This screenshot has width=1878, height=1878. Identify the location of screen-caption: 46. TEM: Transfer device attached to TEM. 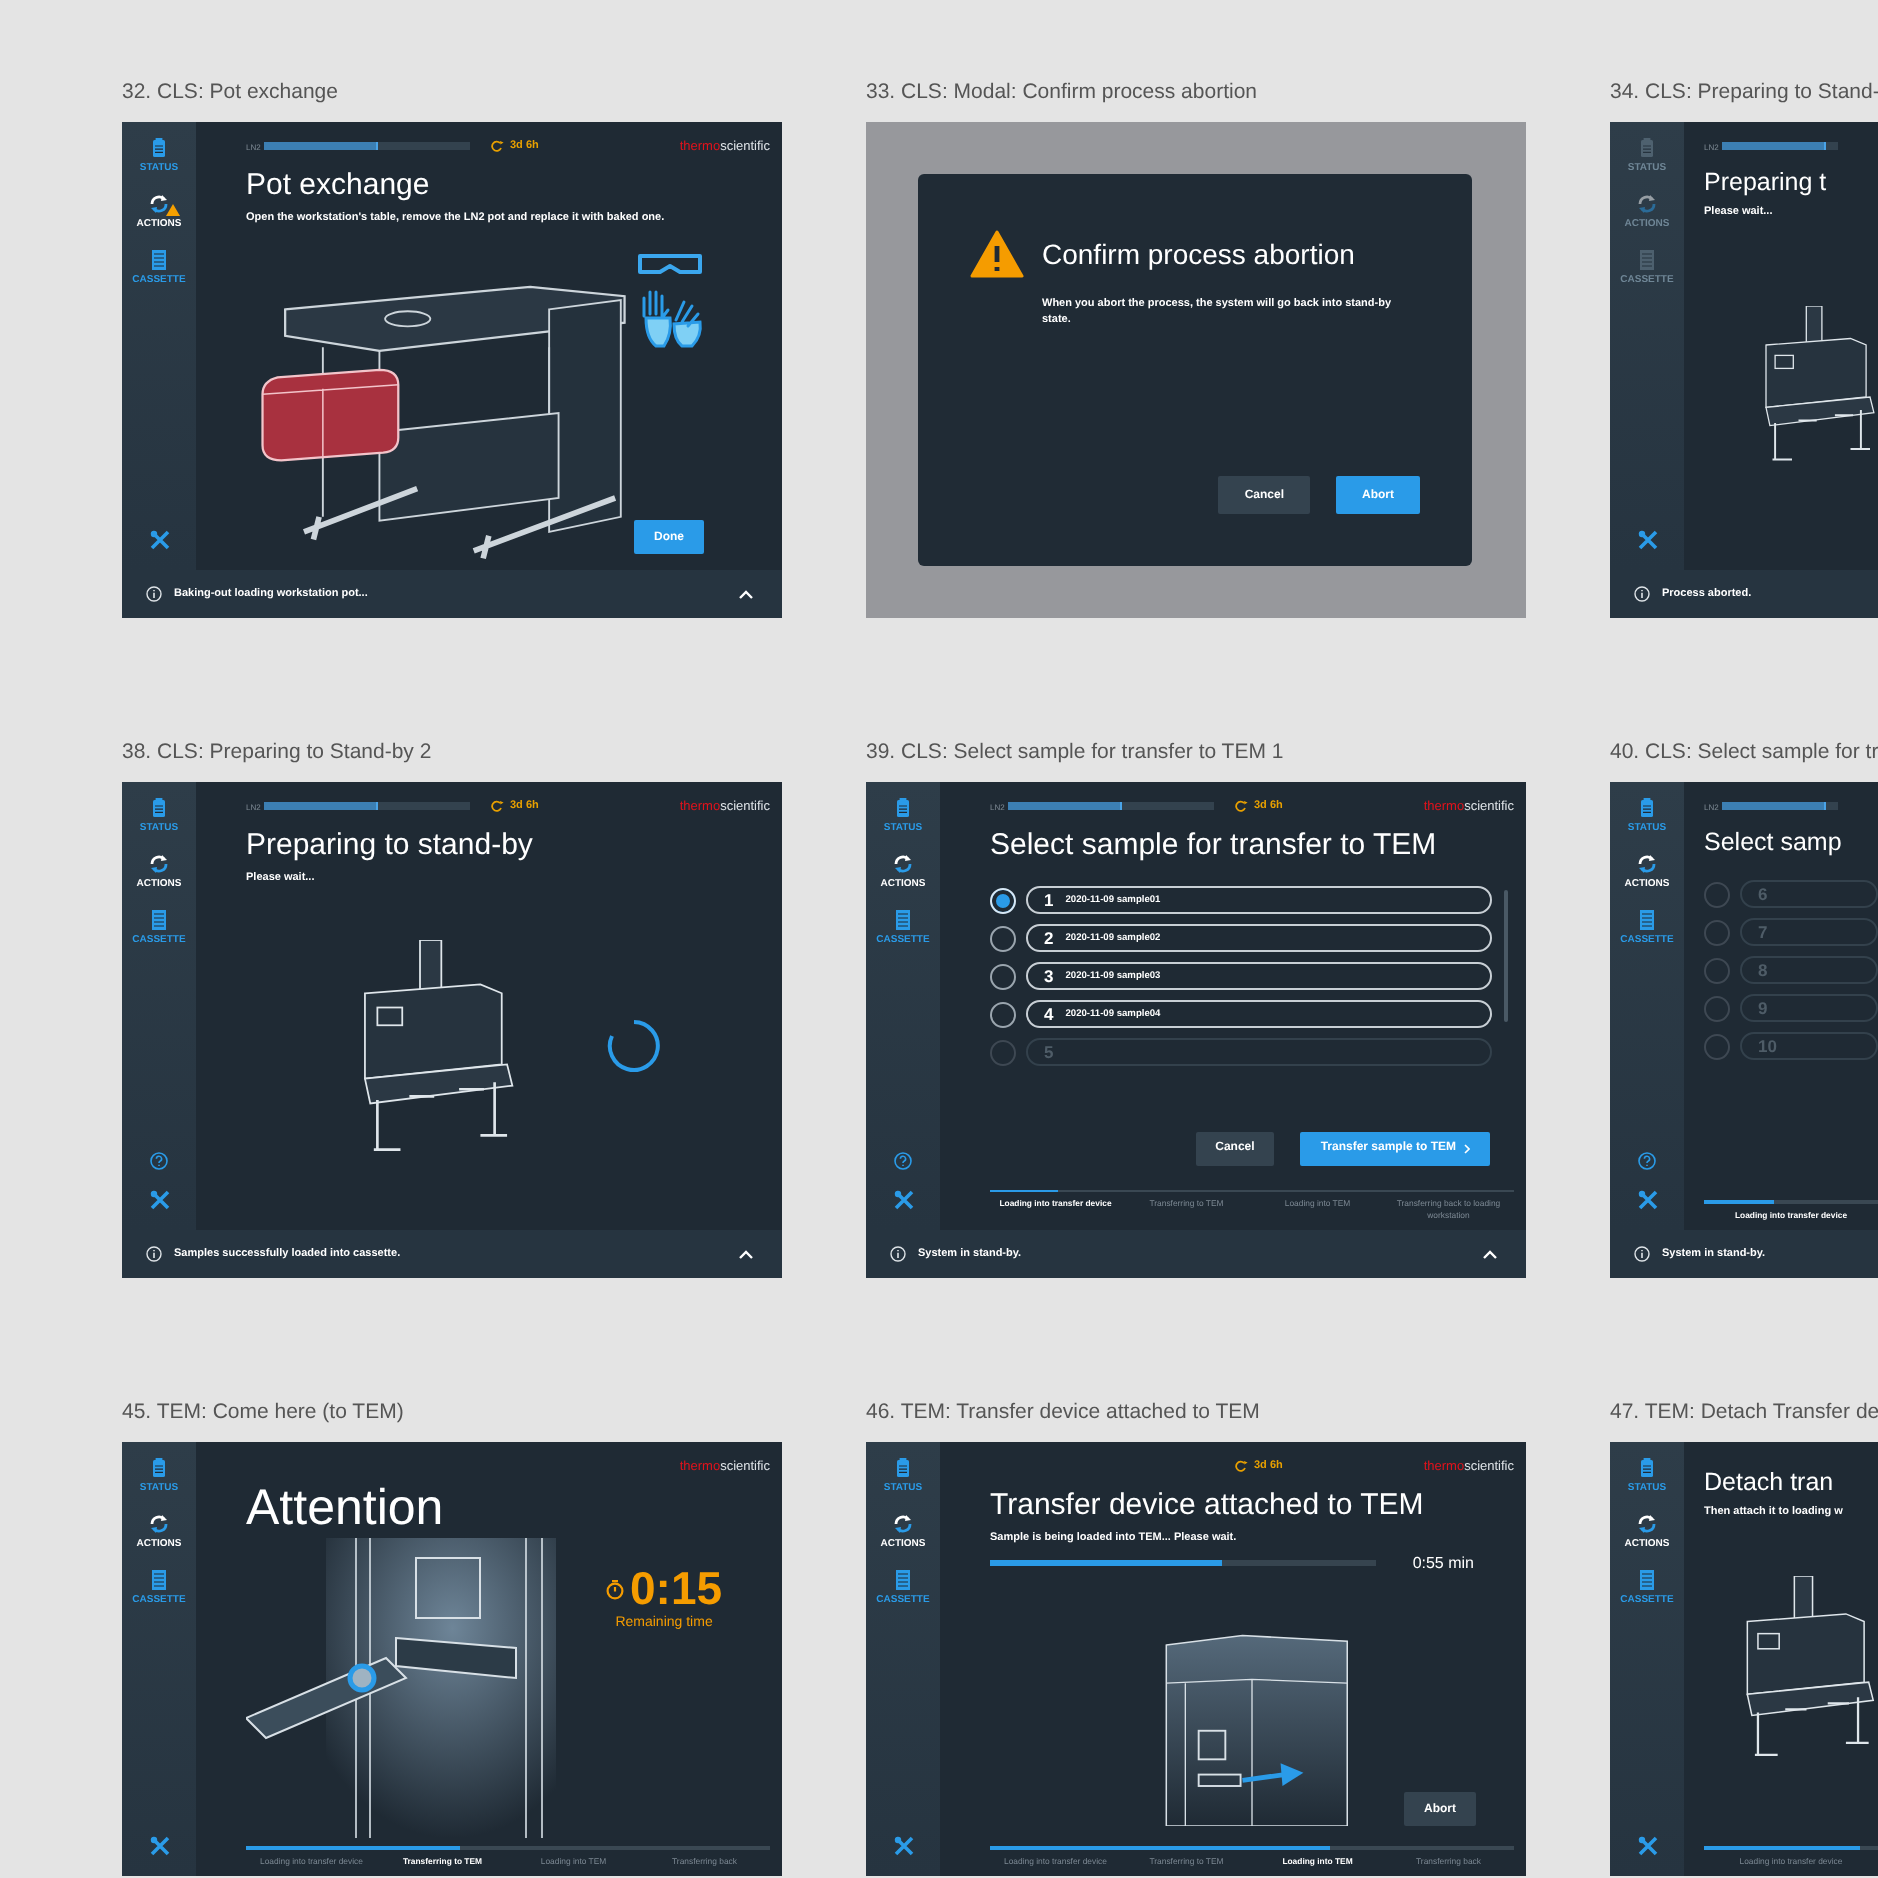
(1064, 1414).